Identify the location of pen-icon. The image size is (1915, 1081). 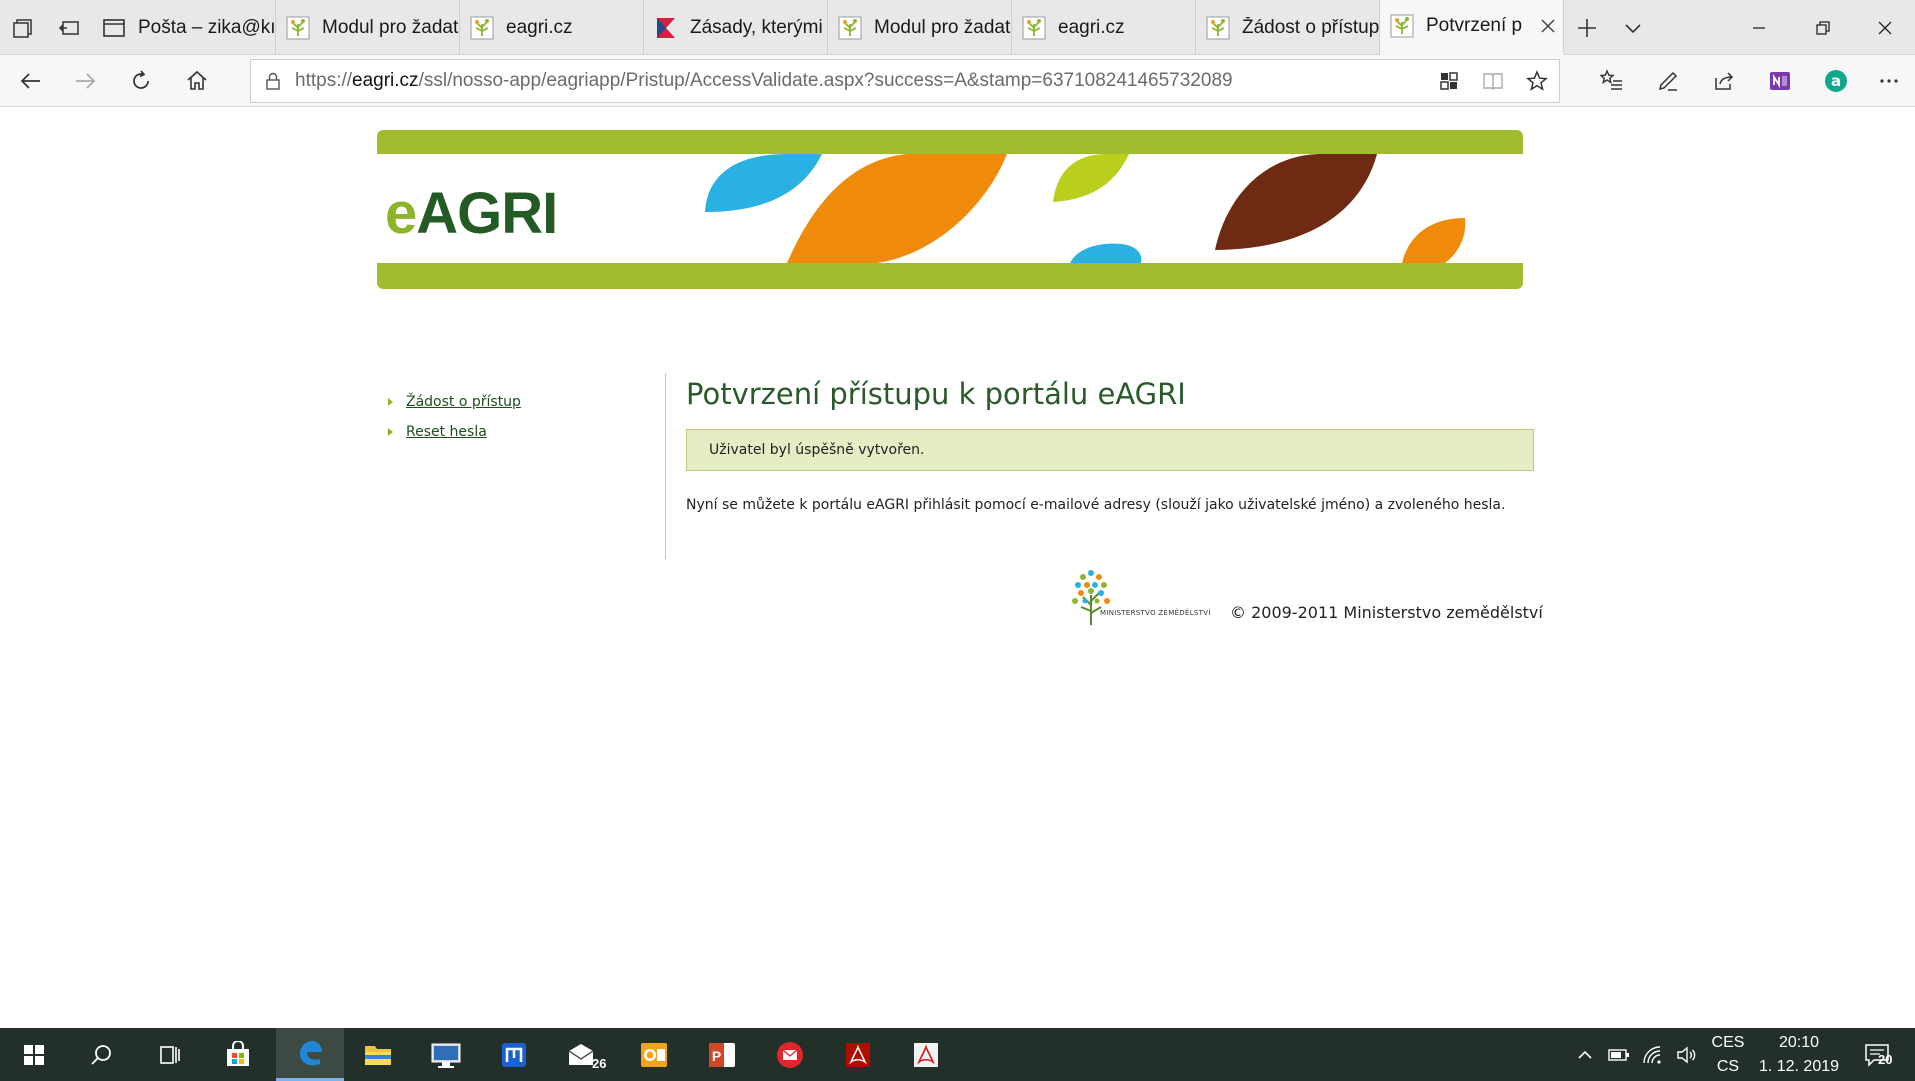
(1668, 81).